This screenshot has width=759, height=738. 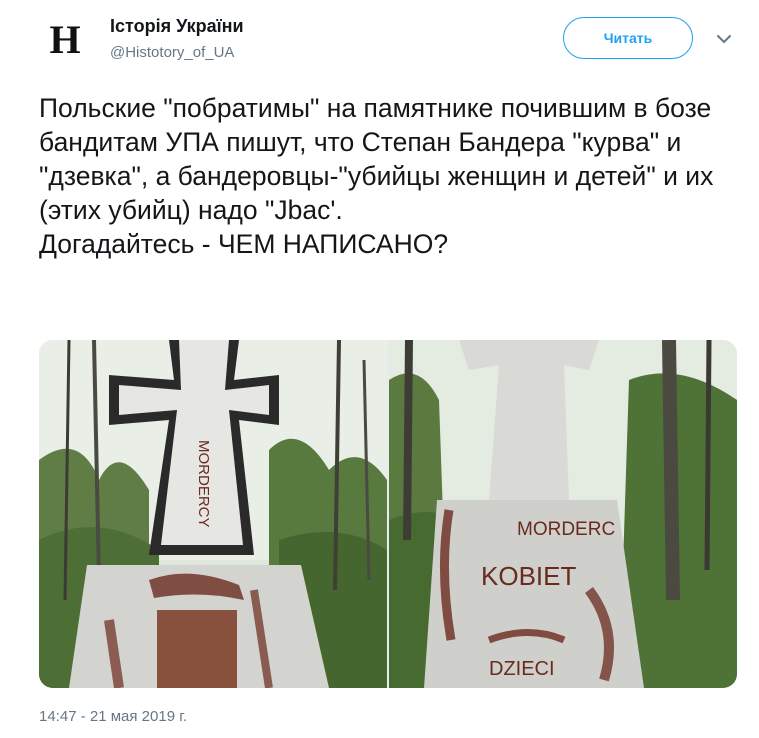 What do you see at coordinates (522, 669) in the screenshot?
I see `graffiti-right-3: DZIECI` at bounding box center [522, 669].